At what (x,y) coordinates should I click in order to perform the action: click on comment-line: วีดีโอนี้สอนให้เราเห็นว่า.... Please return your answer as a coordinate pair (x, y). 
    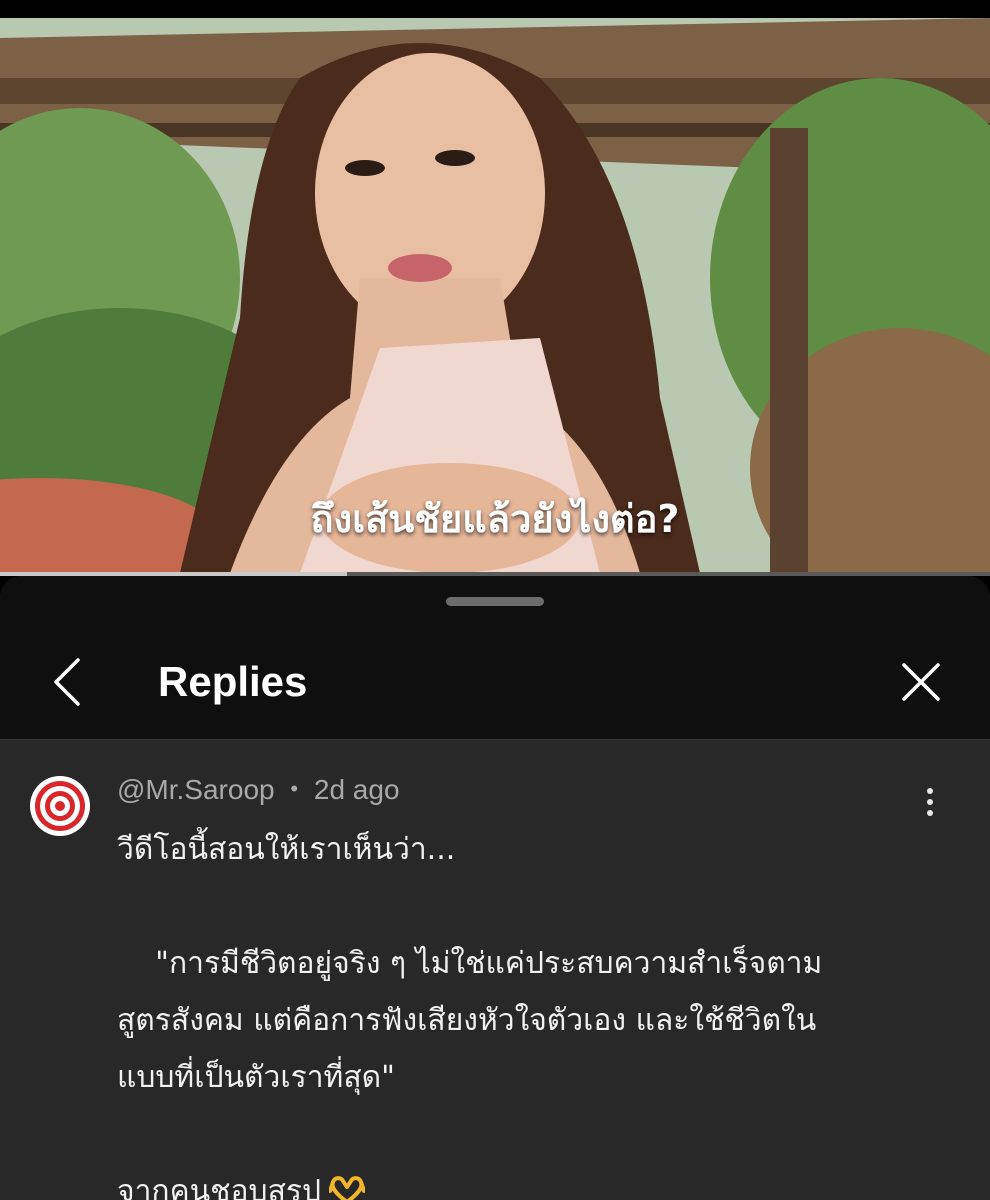
    Looking at the image, I should click on (286, 849).